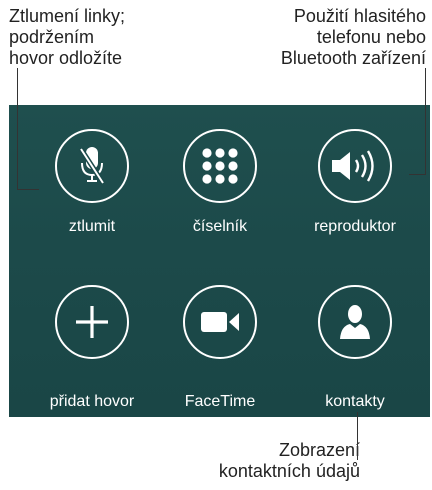 This screenshot has height=490, width=432. Describe the element at coordinates (355, 226) in the screenshot. I see `speaker-button-label: reproduktor` at that location.